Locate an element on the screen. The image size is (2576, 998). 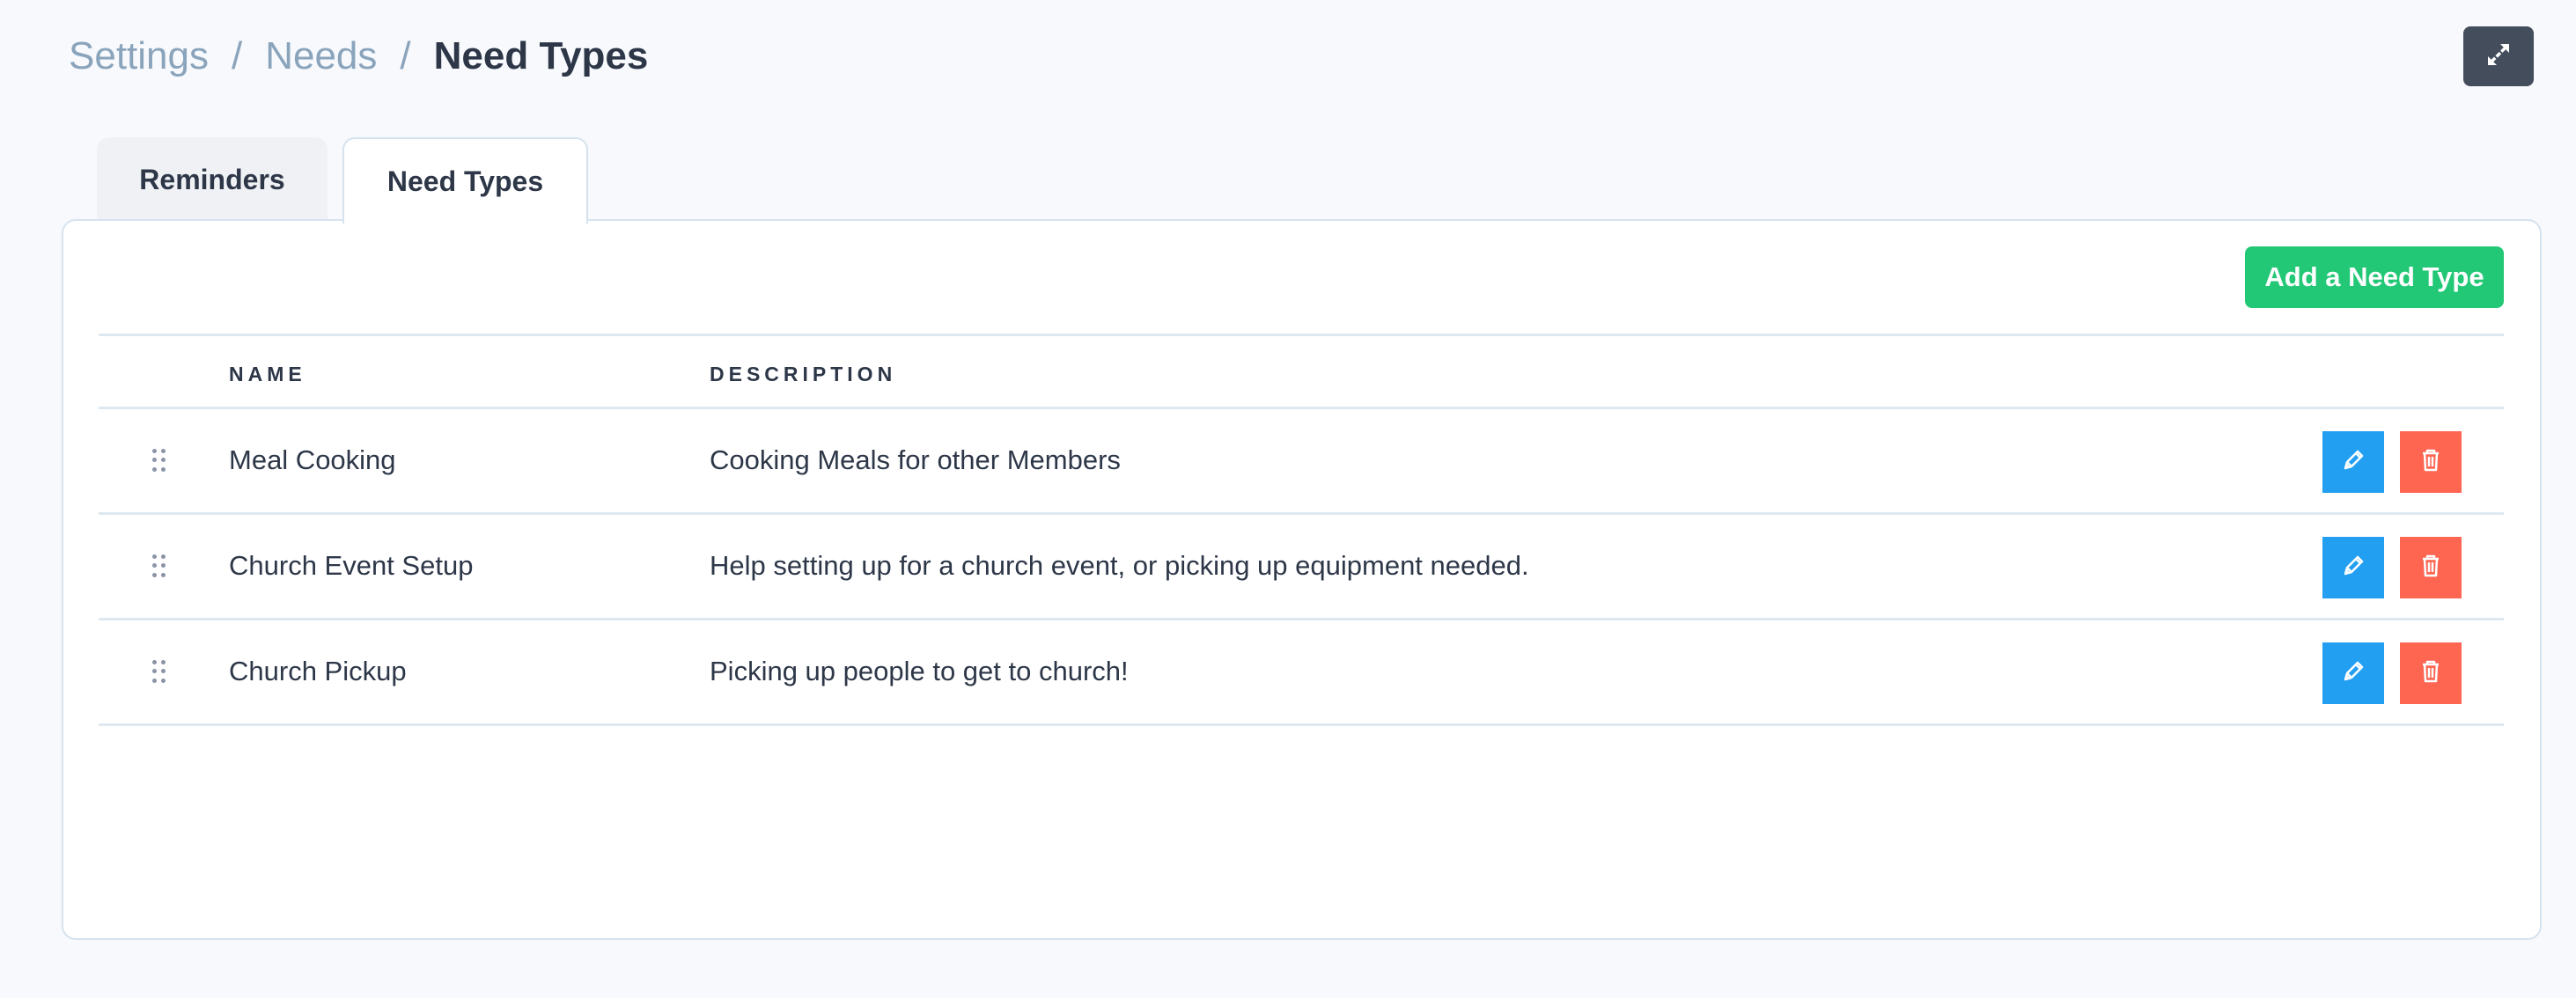
need-type-description: Cooking Meals for other Members is located at coordinates (915, 459).